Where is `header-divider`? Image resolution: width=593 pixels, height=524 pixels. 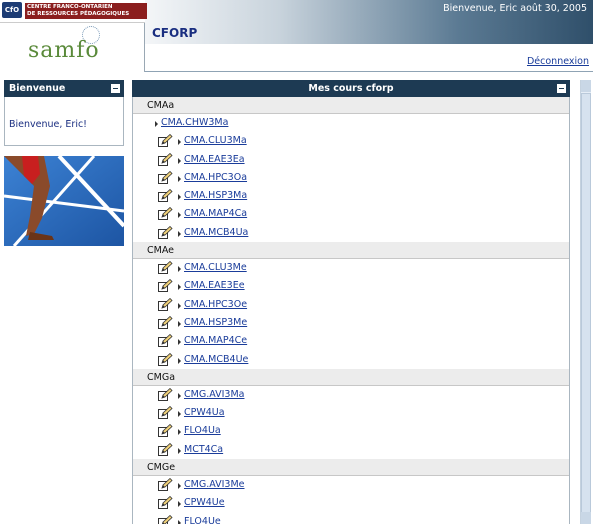 header-divider is located at coordinates (369, 71).